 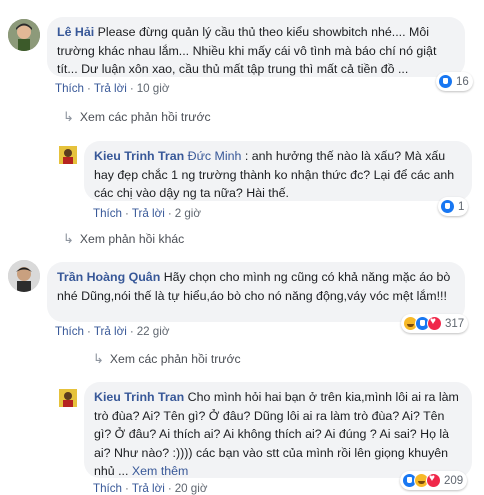 I want to click on reaction-count: 16, so click(x=462, y=81).